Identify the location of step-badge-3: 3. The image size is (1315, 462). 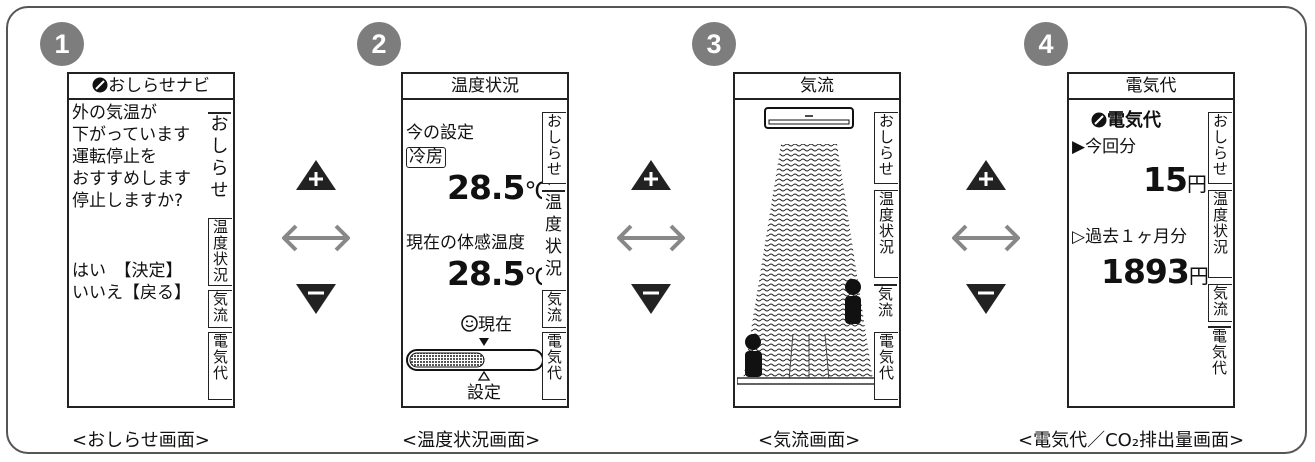
(714, 44).